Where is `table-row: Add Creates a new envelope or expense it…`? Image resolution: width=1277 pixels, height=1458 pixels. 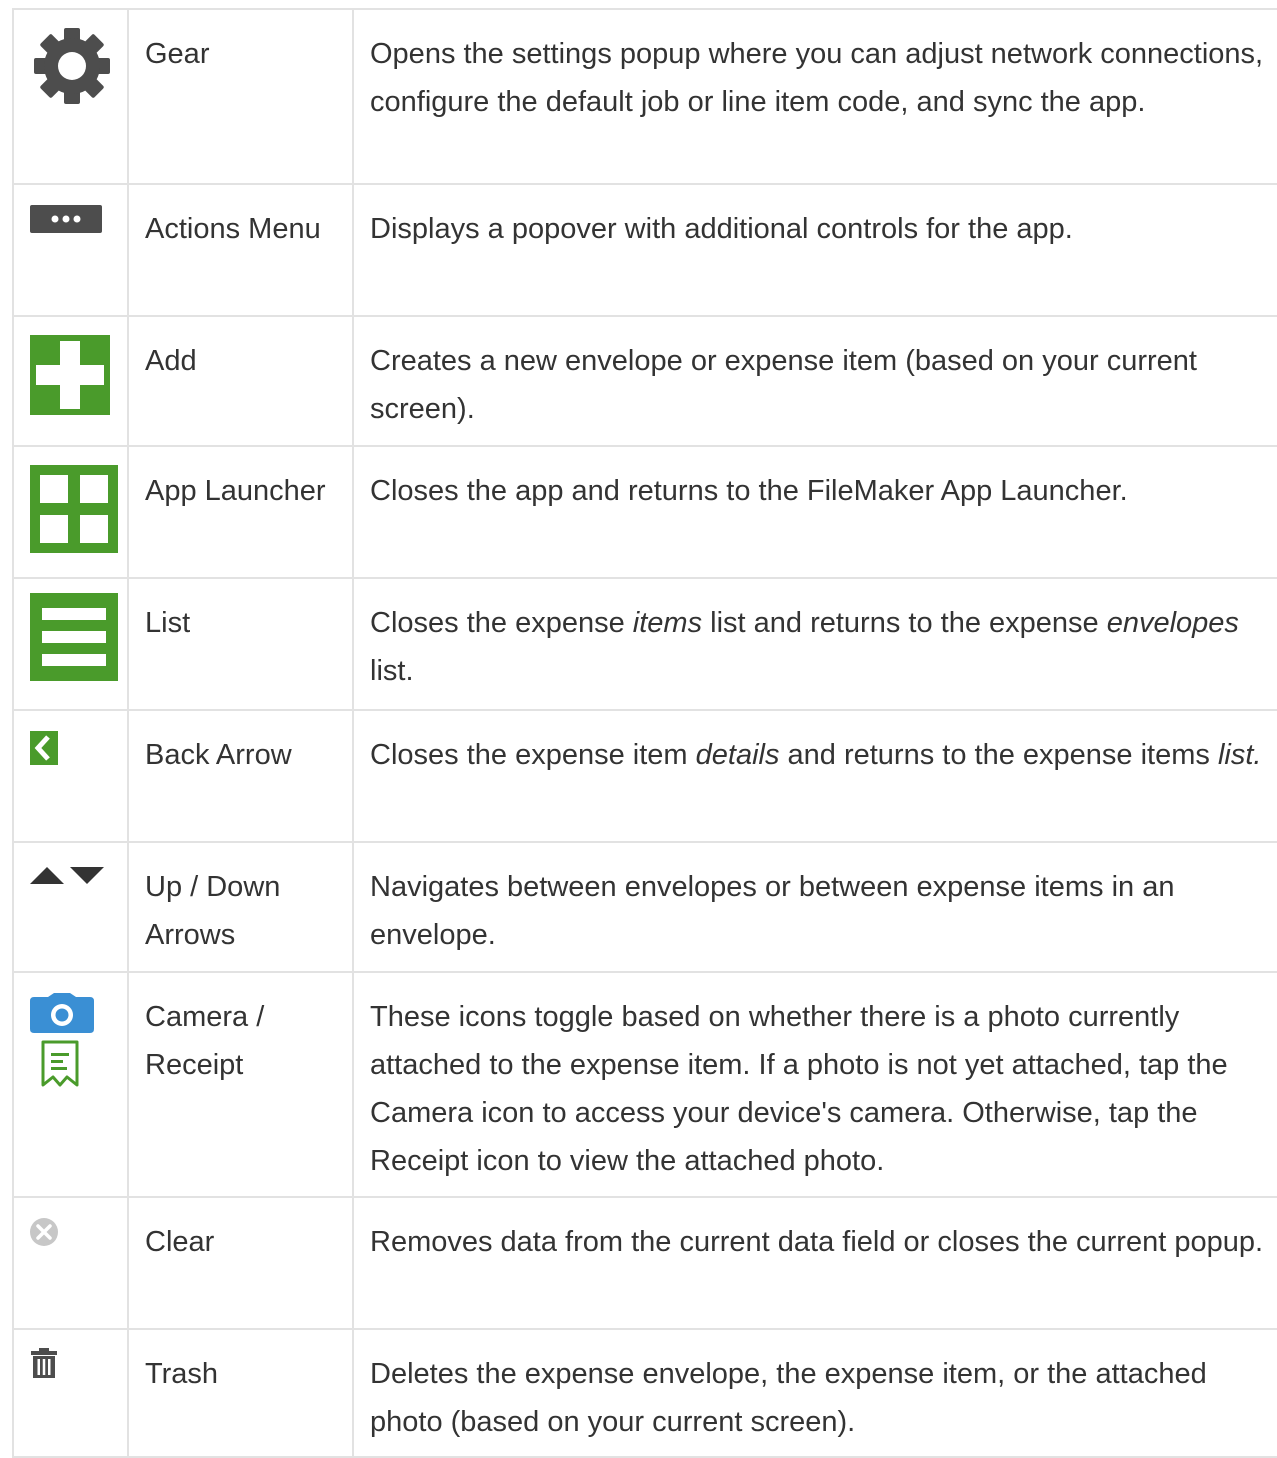 table-row: Add Creates a new envelope or expense it… is located at coordinates (644, 381).